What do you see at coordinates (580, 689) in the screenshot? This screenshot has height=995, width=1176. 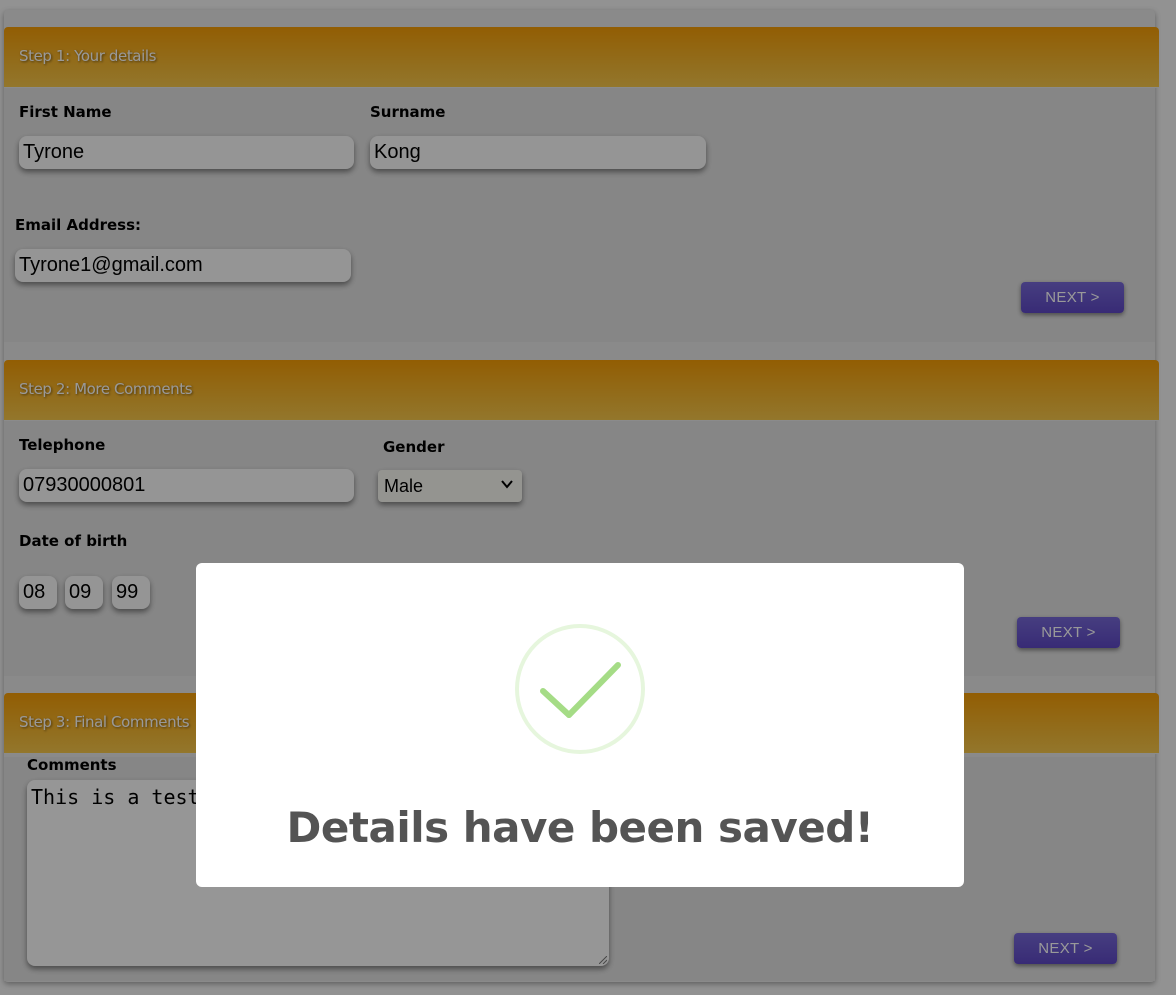 I see `checkmark-icon` at bounding box center [580, 689].